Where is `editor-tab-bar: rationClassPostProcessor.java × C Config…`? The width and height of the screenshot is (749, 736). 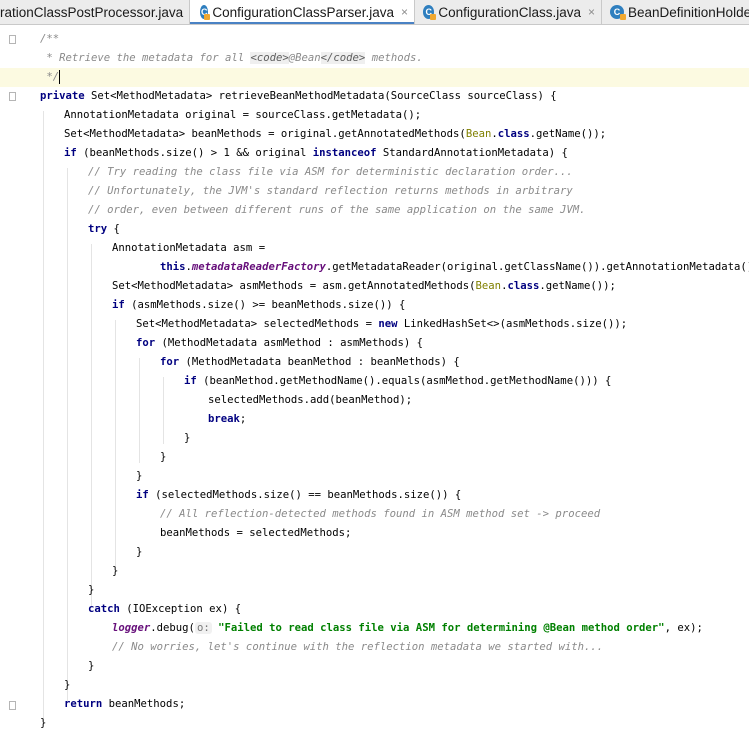
editor-tab-bar: rationClassPostProcessor.java × C Config… is located at coordinates (374, 12).